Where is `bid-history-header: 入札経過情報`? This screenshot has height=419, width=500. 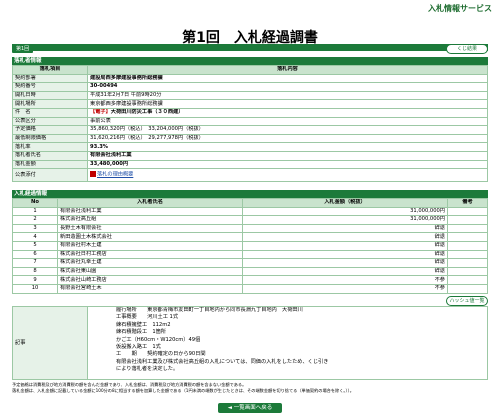 bid-history-header: 入札経過情報 is located at coordinates (250, 194).